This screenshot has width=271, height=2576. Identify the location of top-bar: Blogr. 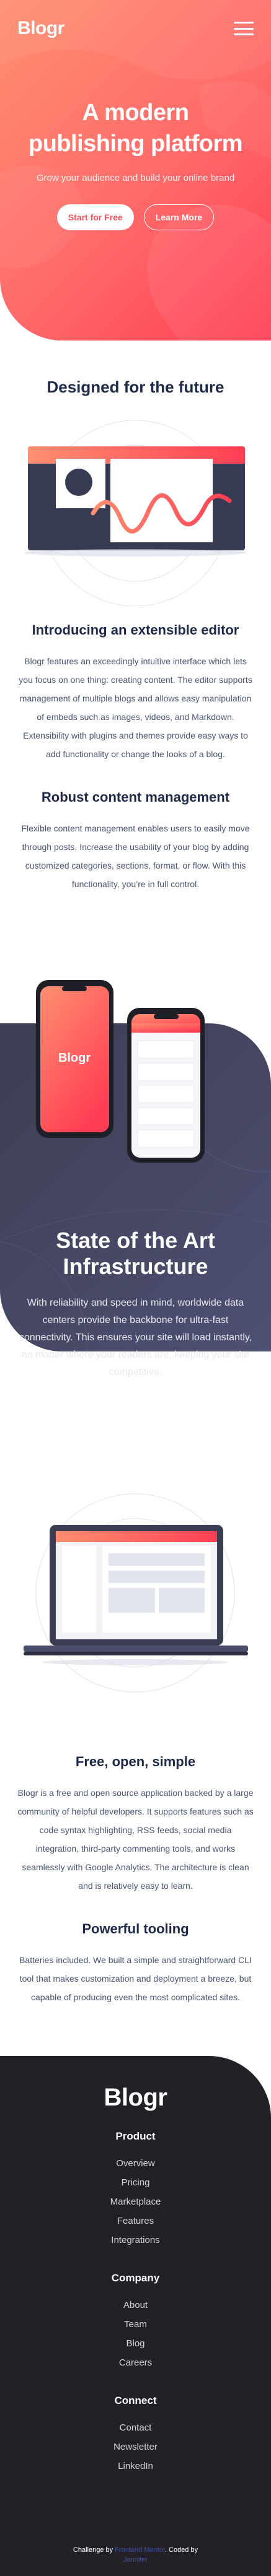
(135, 22).